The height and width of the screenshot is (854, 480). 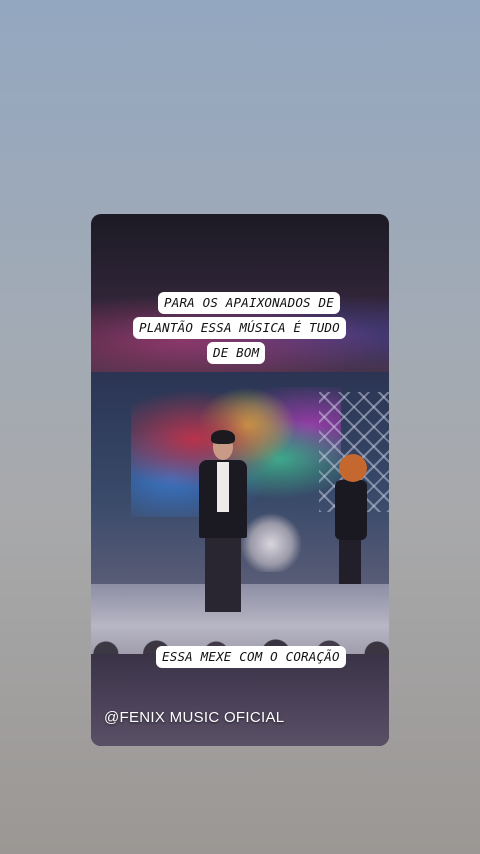 What do you see at coordinates (351, 519) in the screenshot?
I see `guitarist-figure` at bounding box center [351, 519].